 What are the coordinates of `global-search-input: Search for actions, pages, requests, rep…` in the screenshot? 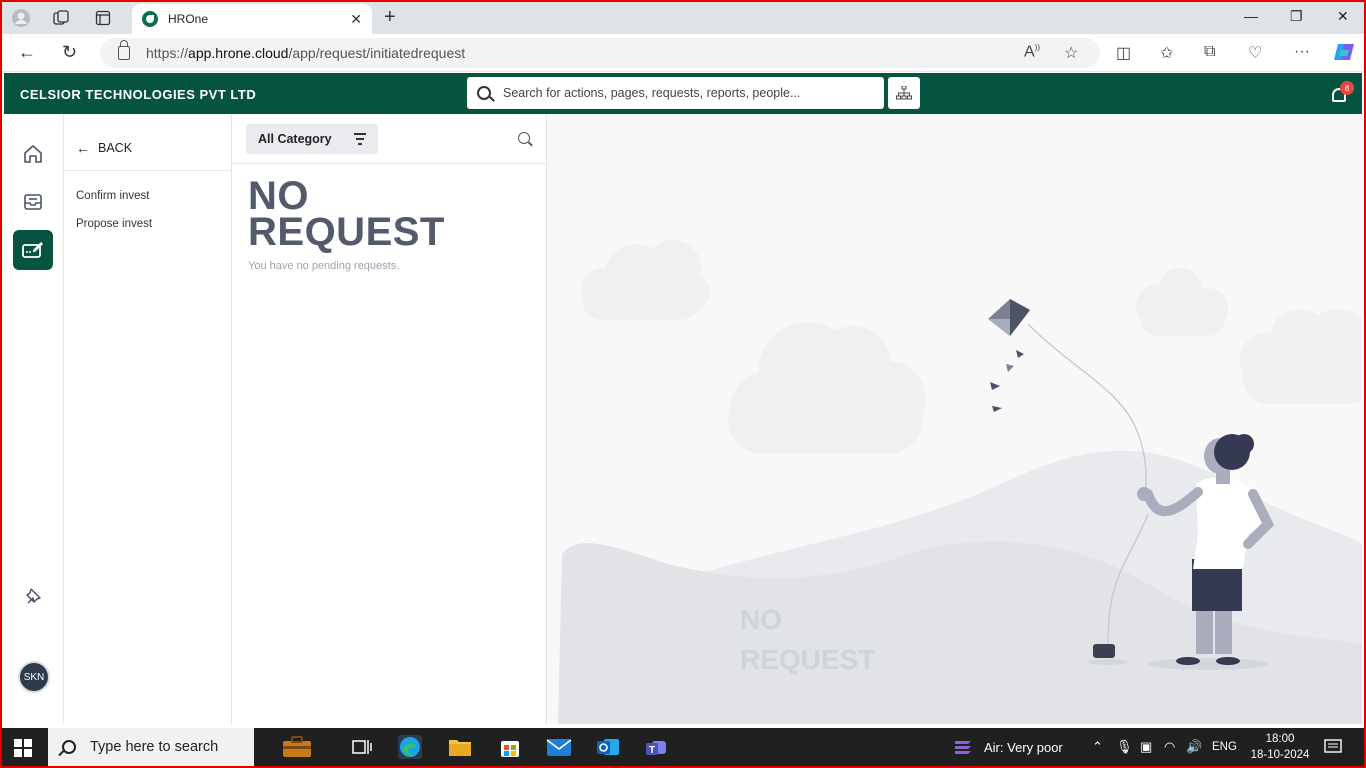 It's located at (675, 93).